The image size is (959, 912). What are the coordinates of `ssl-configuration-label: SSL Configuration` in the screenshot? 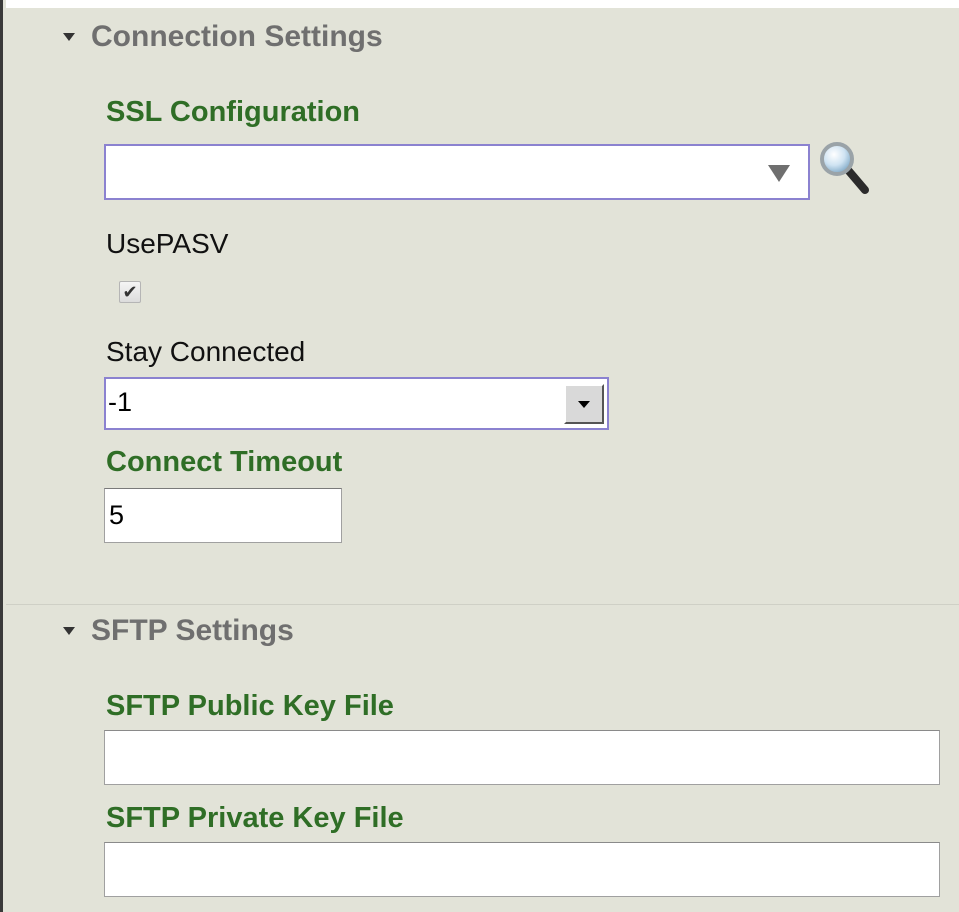 It's located at (233, 112).